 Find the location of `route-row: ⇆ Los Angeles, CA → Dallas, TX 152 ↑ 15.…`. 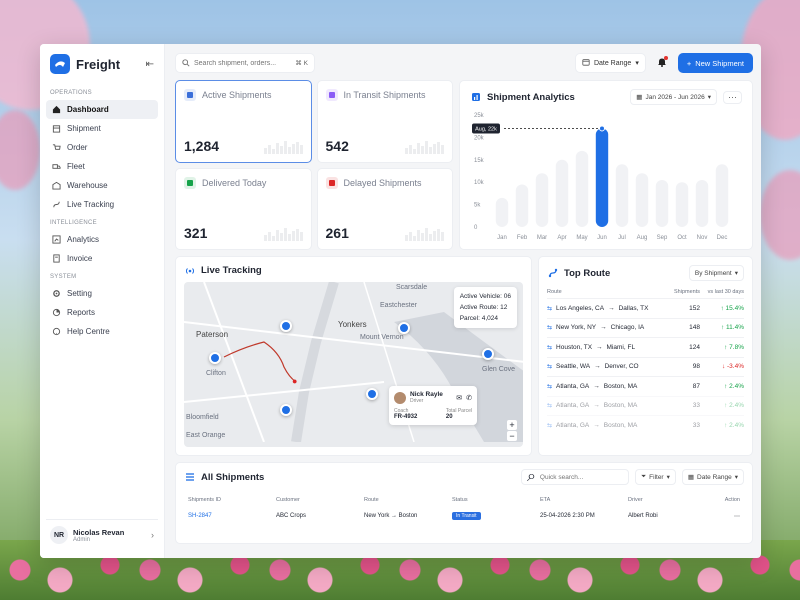

route-row: ⇆ Los Angeles, CA → Dallas, TX 152 ↑ 15.… is located at coordinates (645, 308).